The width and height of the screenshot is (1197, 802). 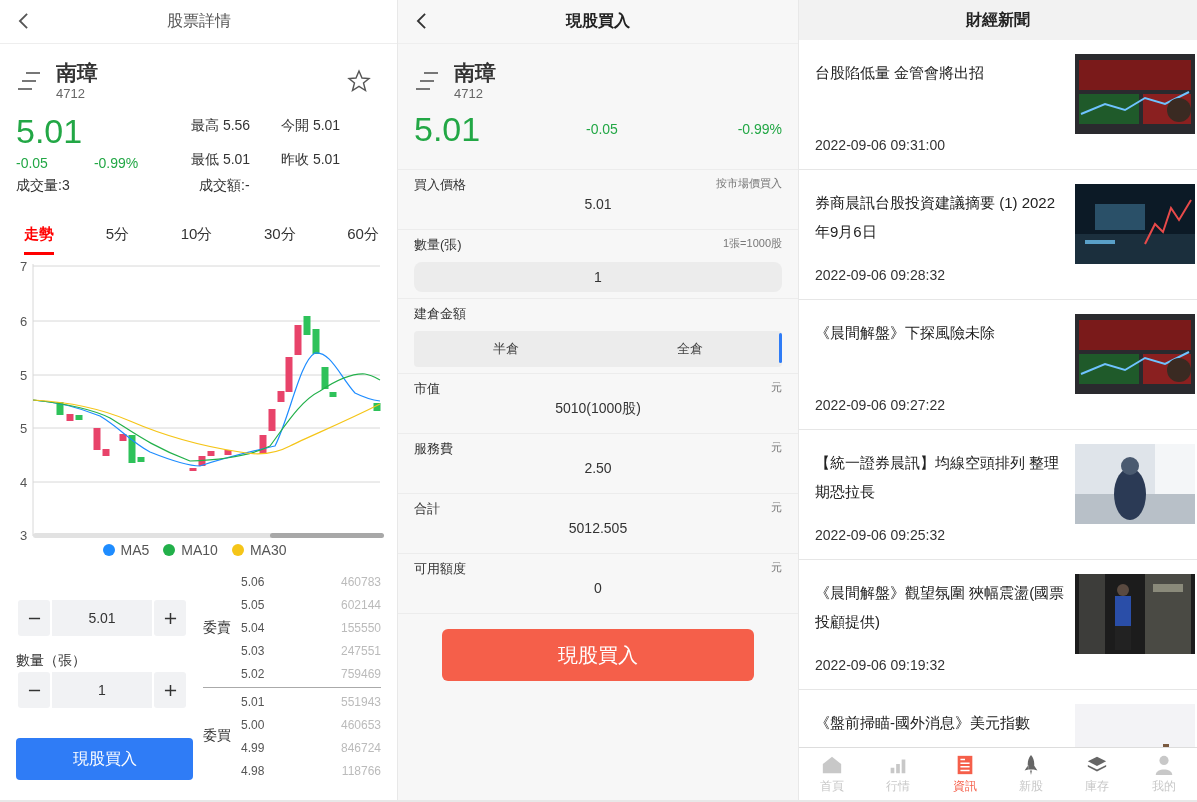 What do you see at coordinates (938, 477) in the screenshot?
I see `news-title: 【統一證券晨訊】均線空頭排列 整理期恐拉長` at bounding box center [938, 477].